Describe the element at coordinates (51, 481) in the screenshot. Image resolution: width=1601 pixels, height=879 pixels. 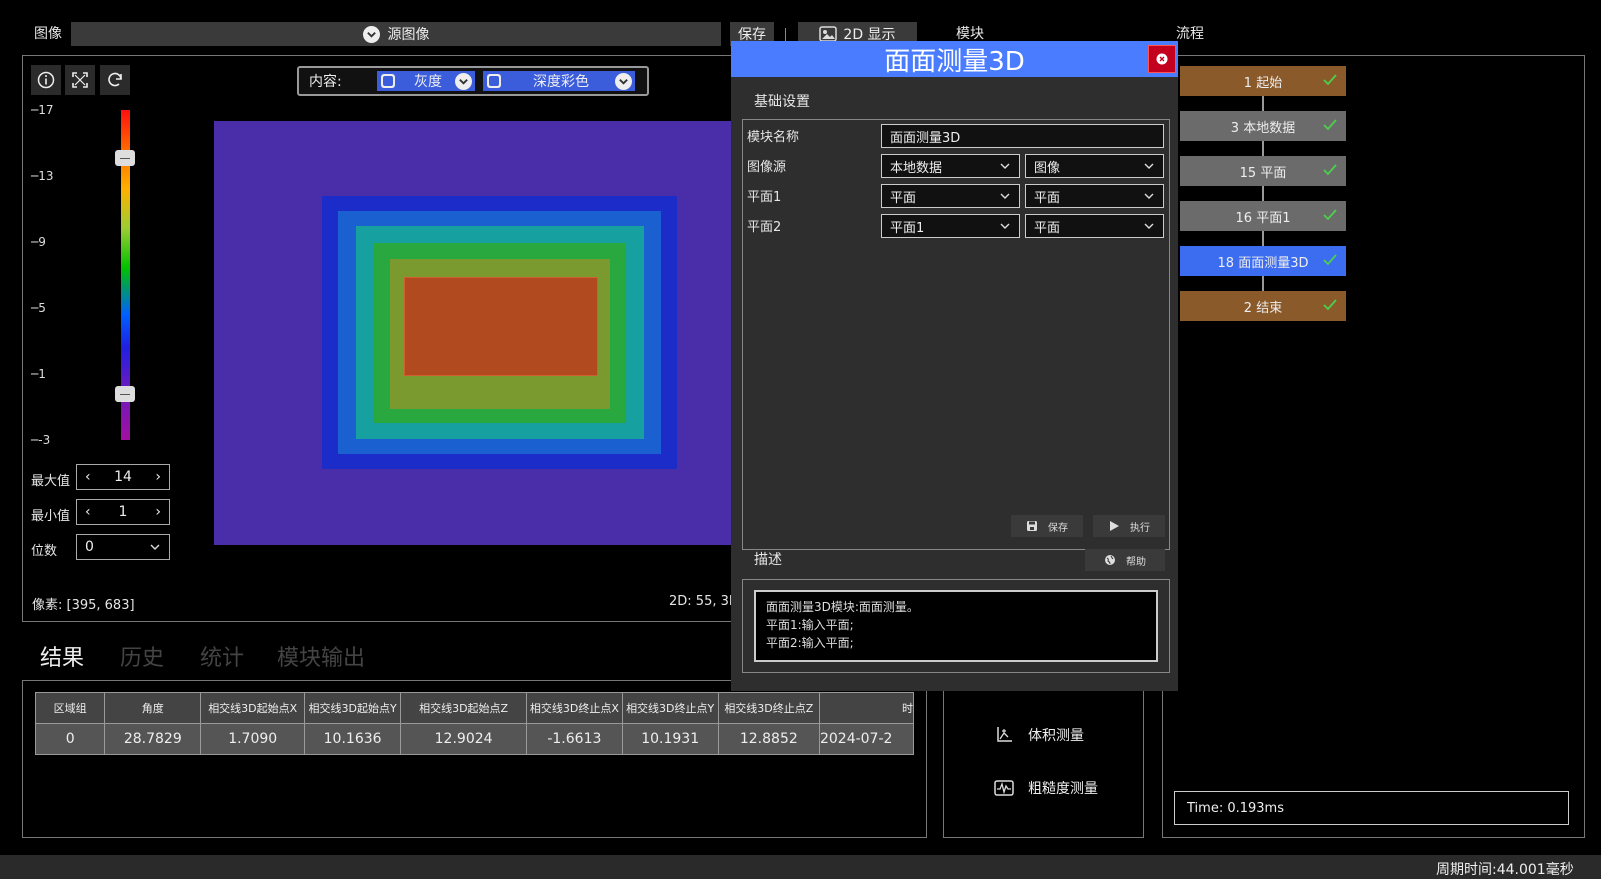
I see `max-value-label: 最大值` at that location.